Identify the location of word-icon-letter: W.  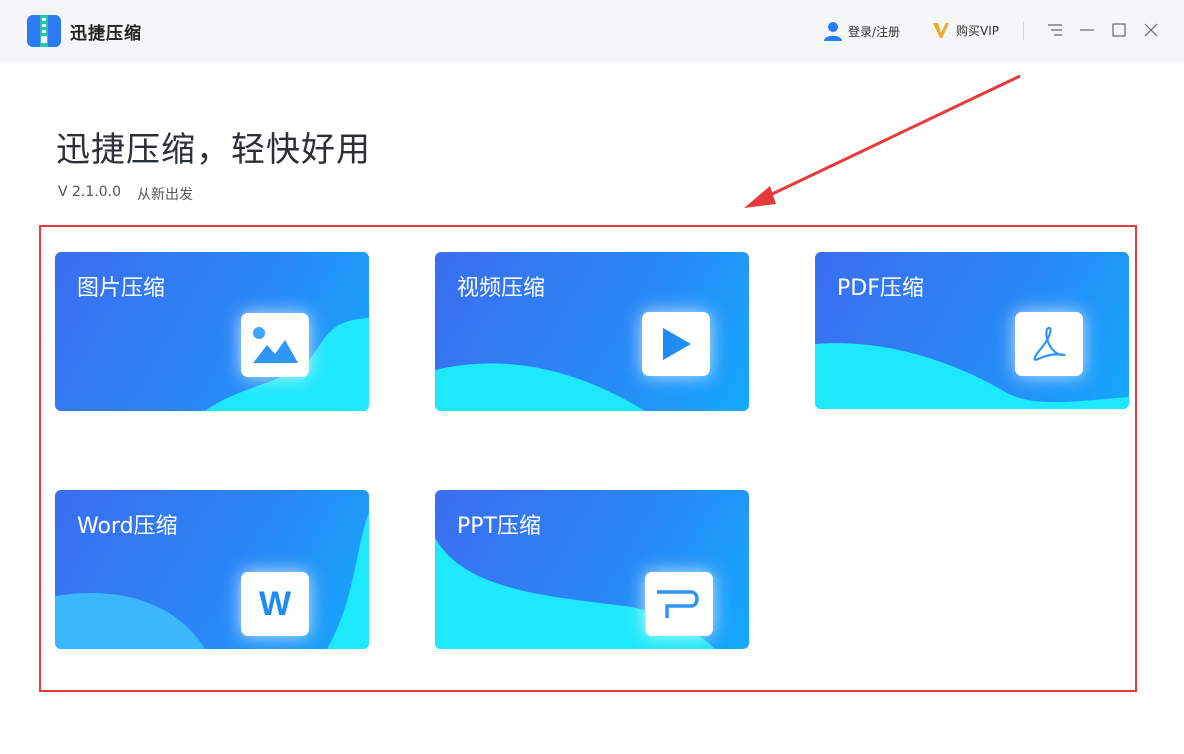
(275, 603).